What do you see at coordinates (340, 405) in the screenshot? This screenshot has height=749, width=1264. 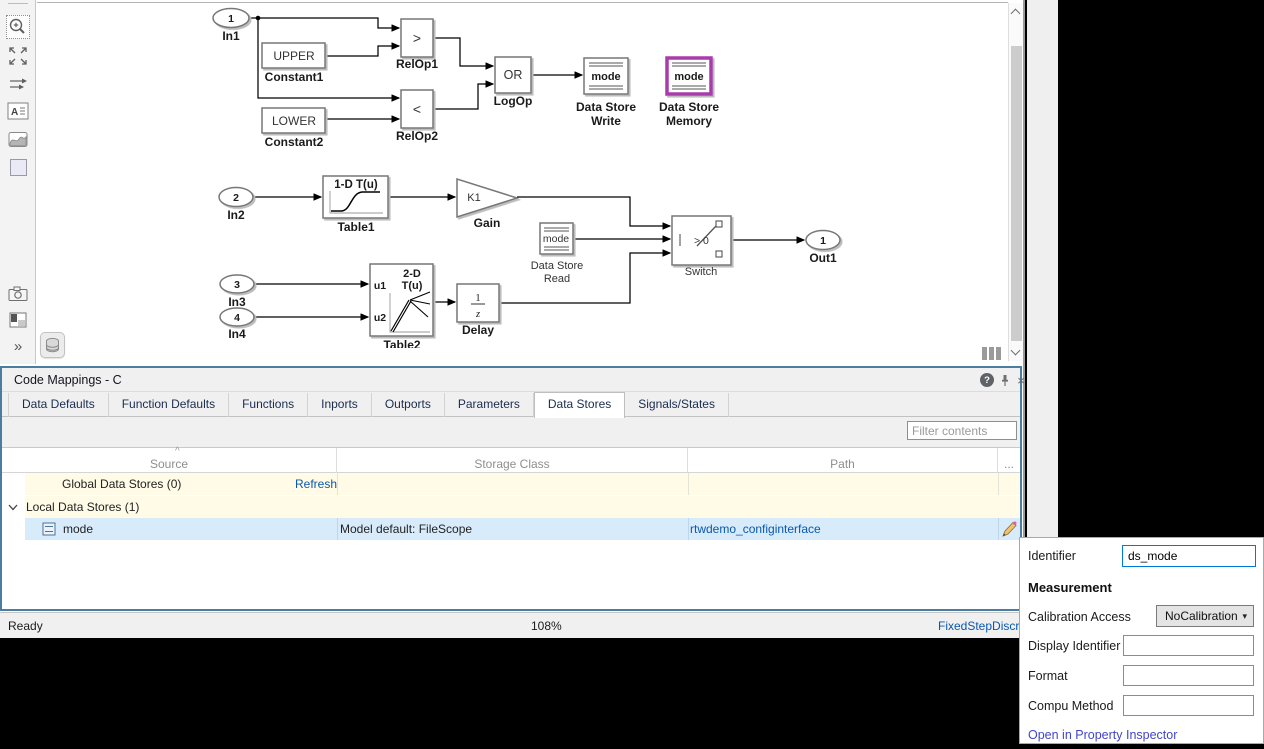 I see `tab-inports: Inports` at bounding box center [340, 405].